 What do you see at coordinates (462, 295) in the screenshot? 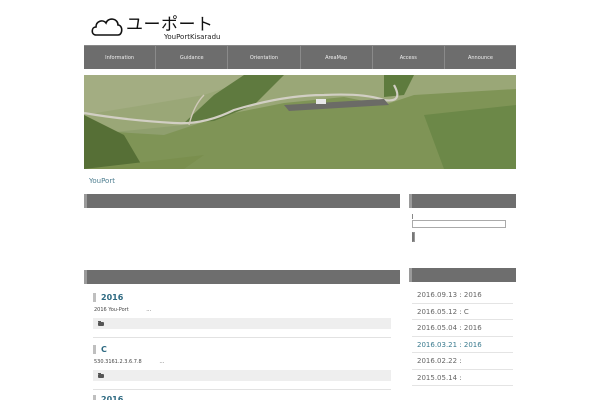
I see `recent-post-link: 2016.09.13 : 2016` at bounding box center [462, 295].